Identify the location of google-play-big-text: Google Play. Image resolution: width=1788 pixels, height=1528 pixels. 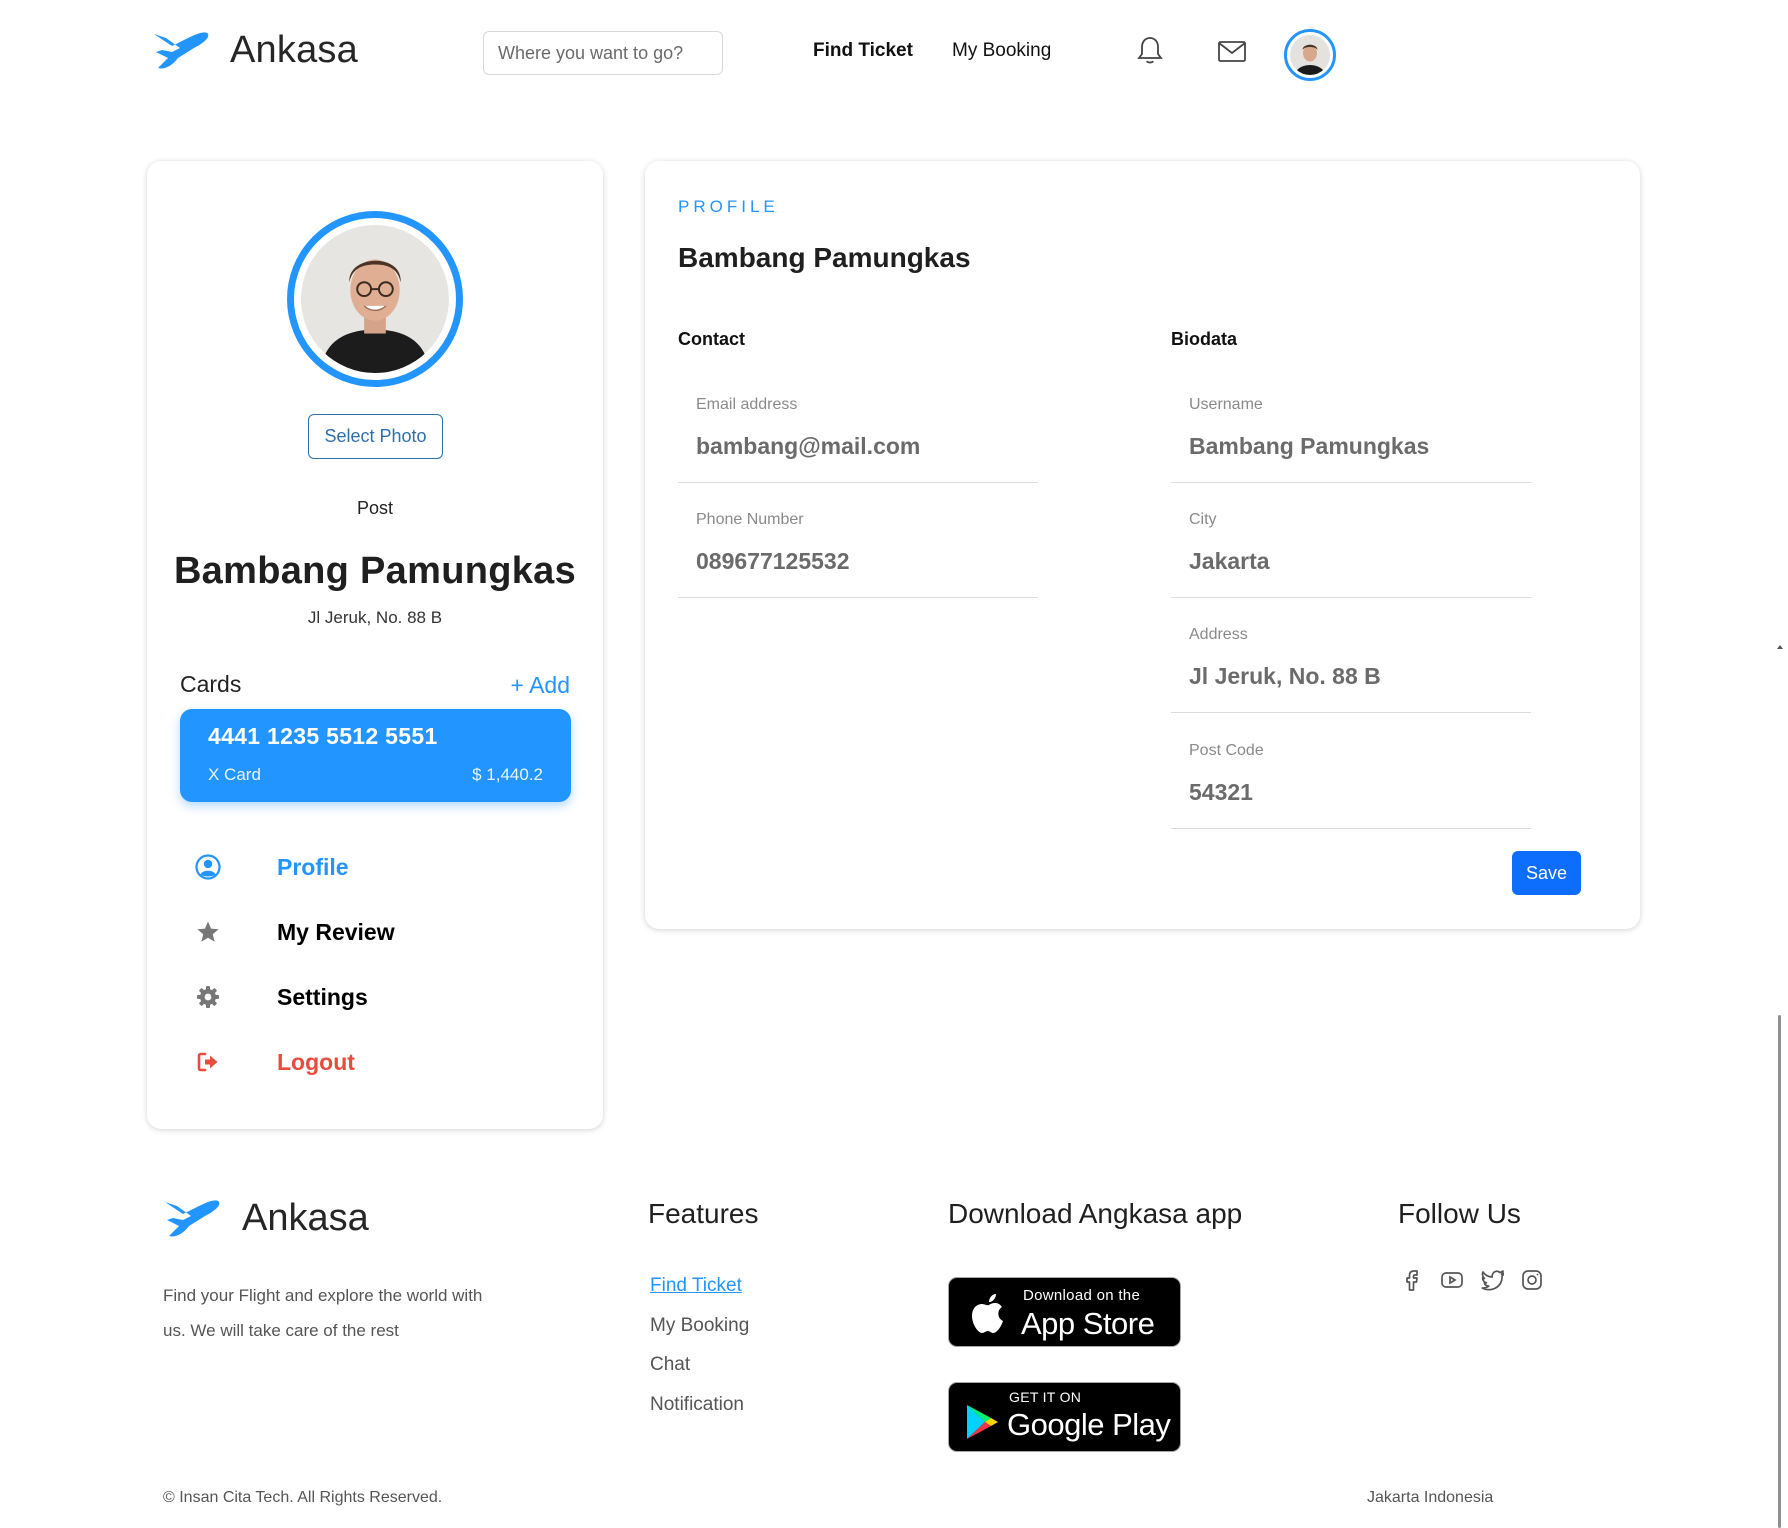
(1089, 1424).